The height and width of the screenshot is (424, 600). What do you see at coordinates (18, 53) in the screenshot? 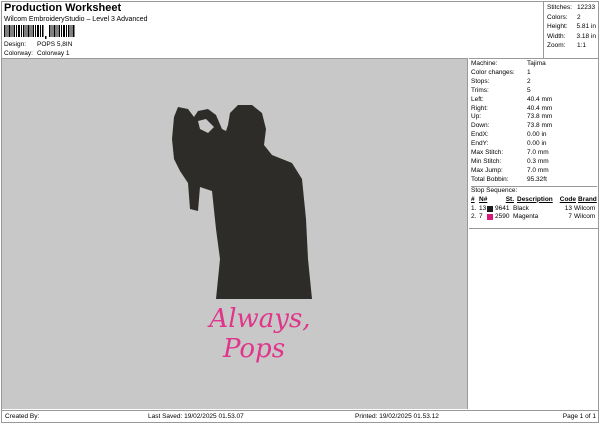
I see `colorway-label: Colorway:` at bounding box center [18, 53].